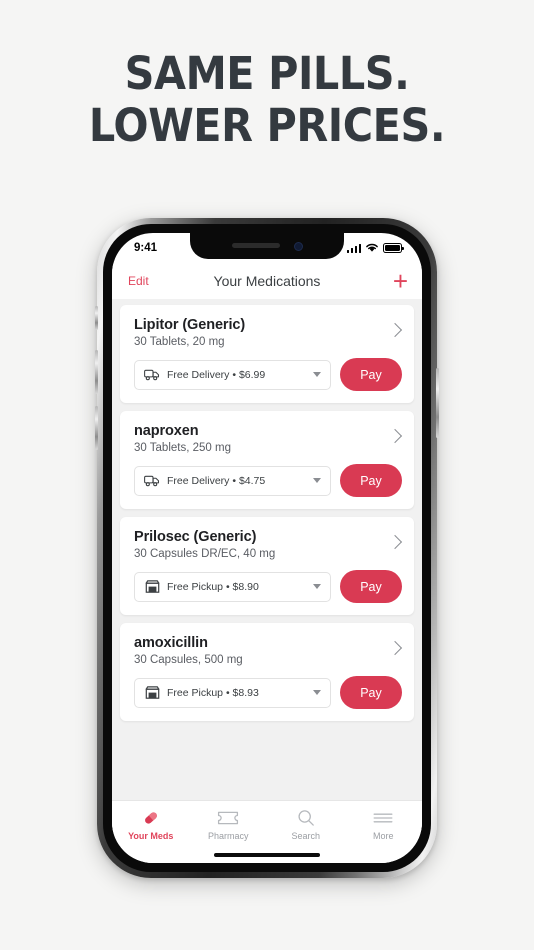  I want to click on status-bar-indicators, so click(375, 248).